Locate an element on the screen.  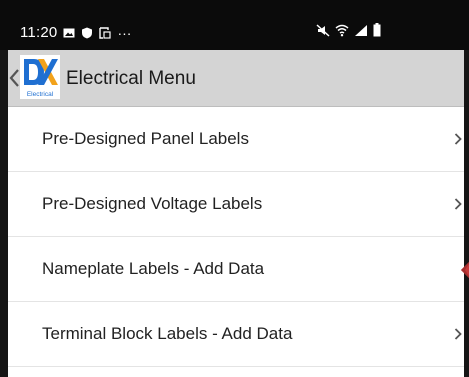
logo-mark-icon: Electrical is located at coordinates (40, 77).